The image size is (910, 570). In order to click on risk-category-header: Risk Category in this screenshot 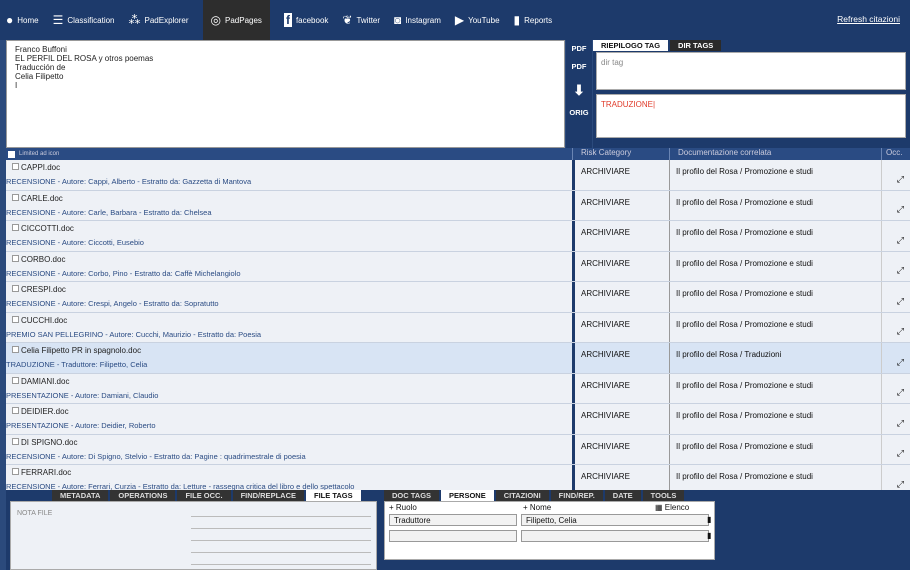, I will do `click(620, 154)`.